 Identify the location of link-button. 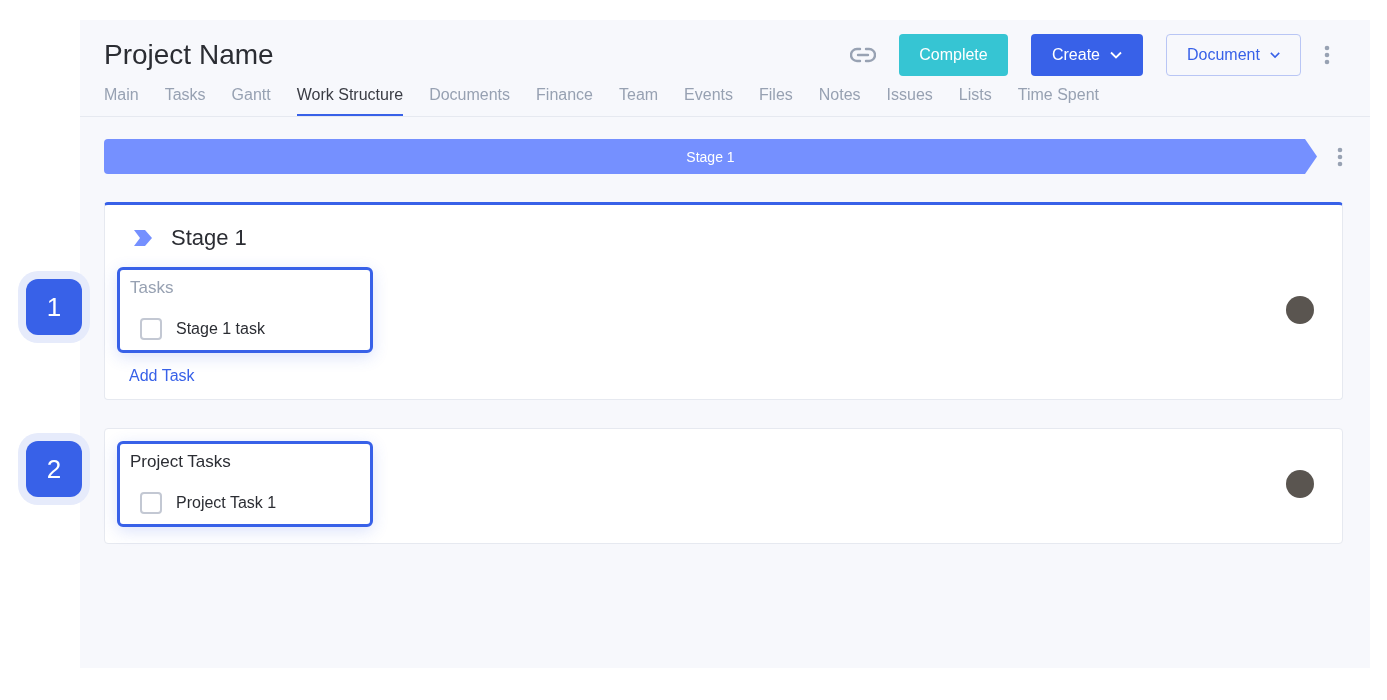
(862, 55).